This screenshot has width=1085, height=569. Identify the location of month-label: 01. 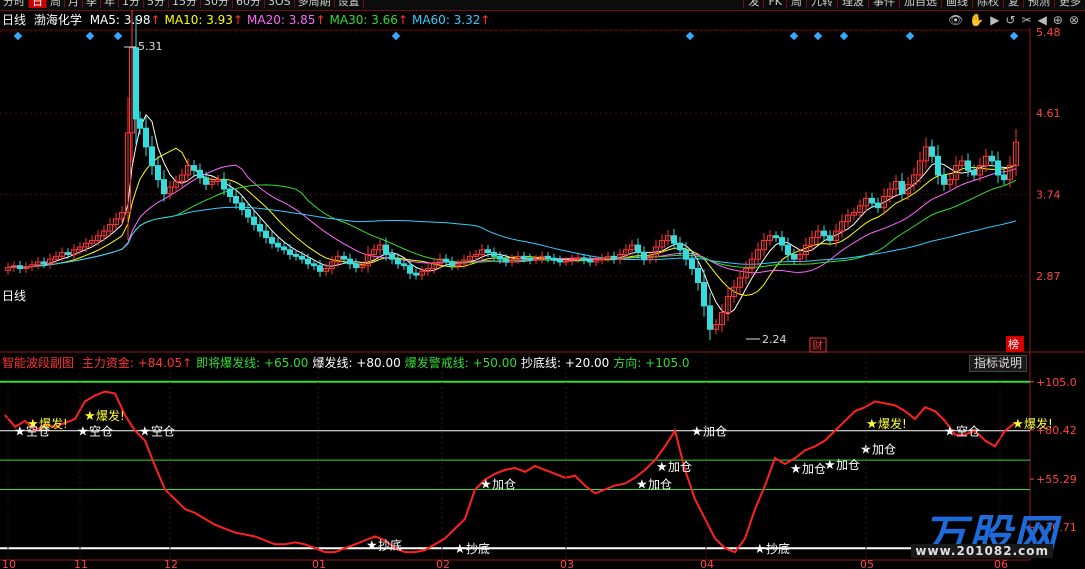
(319, 563).